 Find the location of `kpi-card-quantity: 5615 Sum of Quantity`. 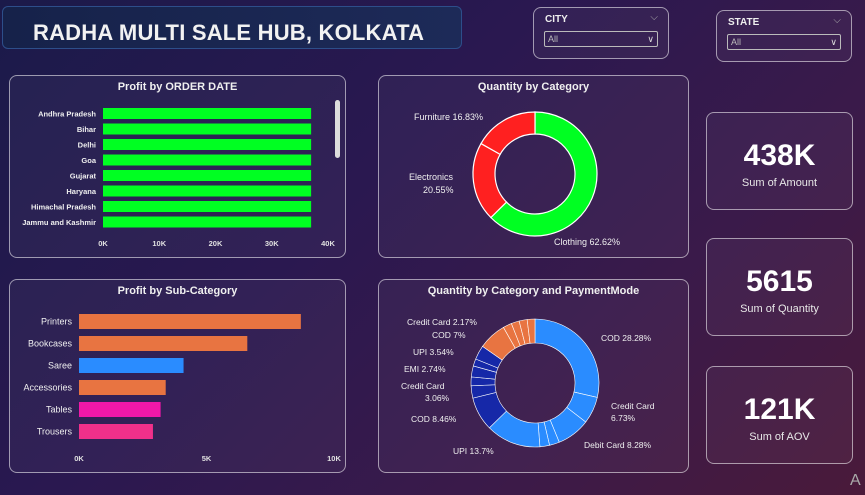

kpi-card-quantity: 5615 Sum of Quantity is located at coordinates (779, 287).